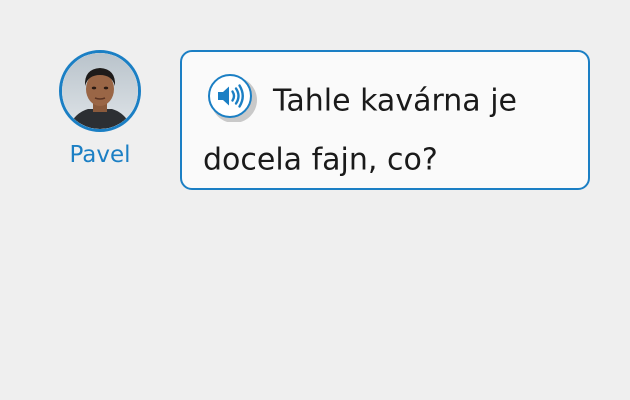 The height and width of the screenshot is (400, 630). I want to click on speaker-name: Pavel, so click(100, 155).